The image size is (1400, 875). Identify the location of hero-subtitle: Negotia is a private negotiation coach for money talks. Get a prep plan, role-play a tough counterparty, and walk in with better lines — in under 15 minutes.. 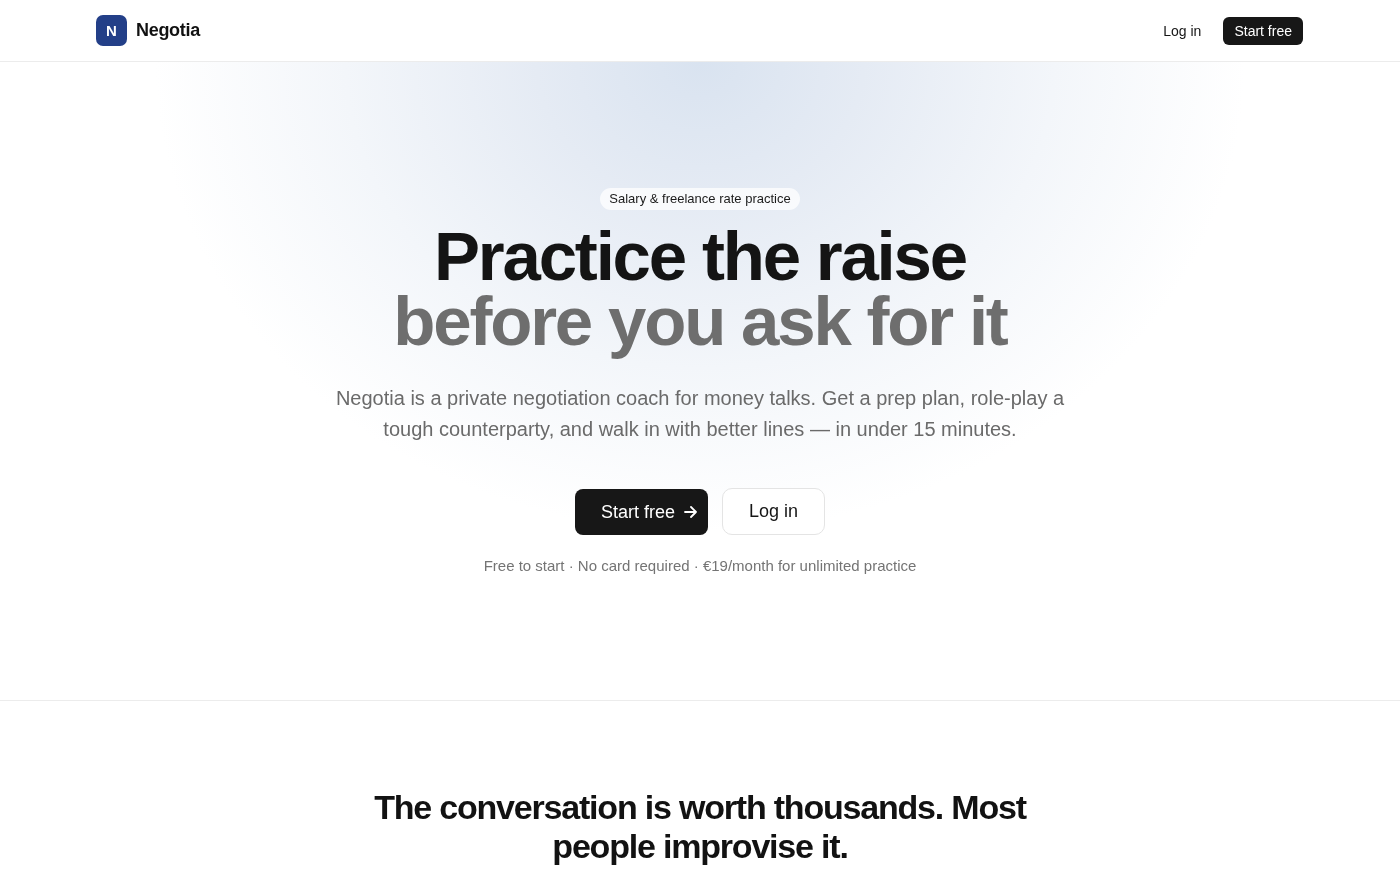
(700, 414).